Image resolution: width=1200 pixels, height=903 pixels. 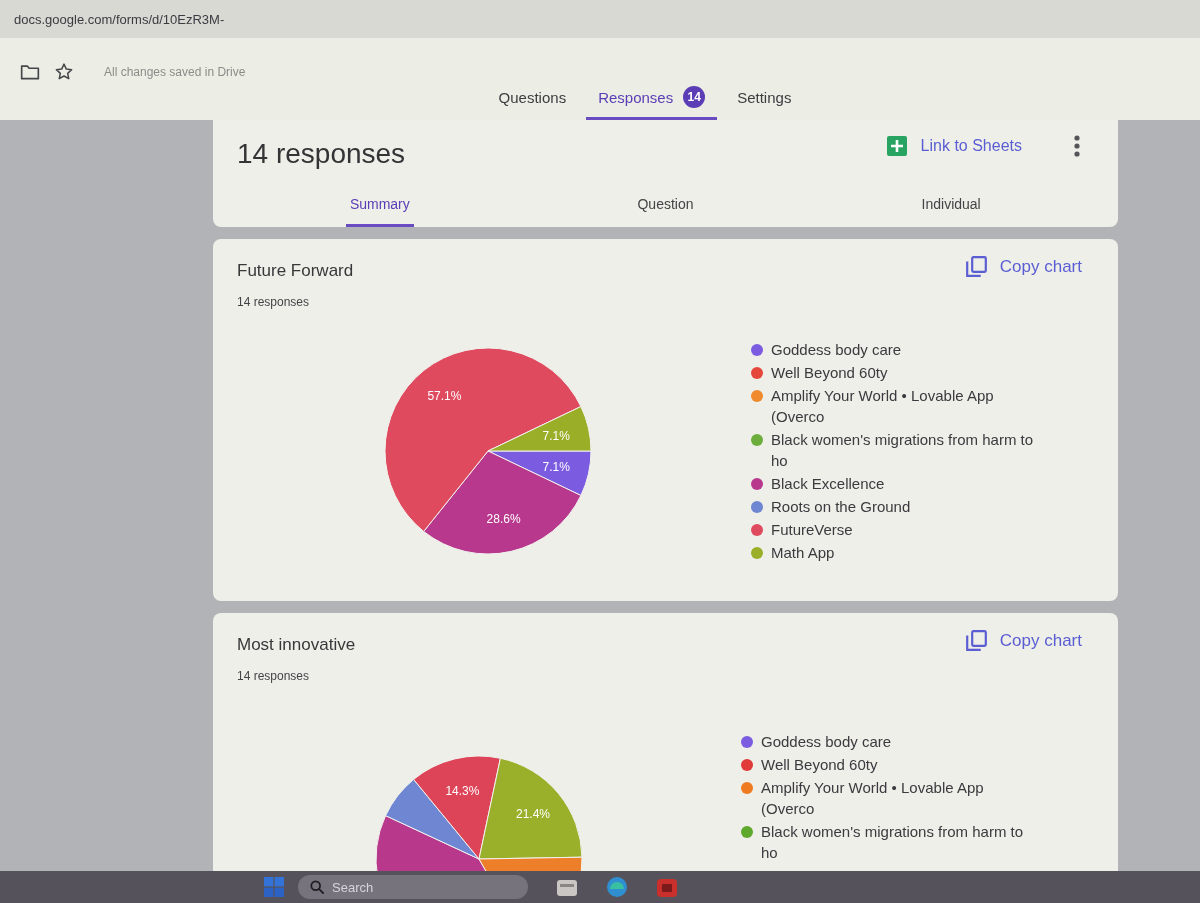 What do you see at coordinates (175, 72) in the screenshot?
I see `save-status: All changes saved in Drive` at bounding box center [175, 72].